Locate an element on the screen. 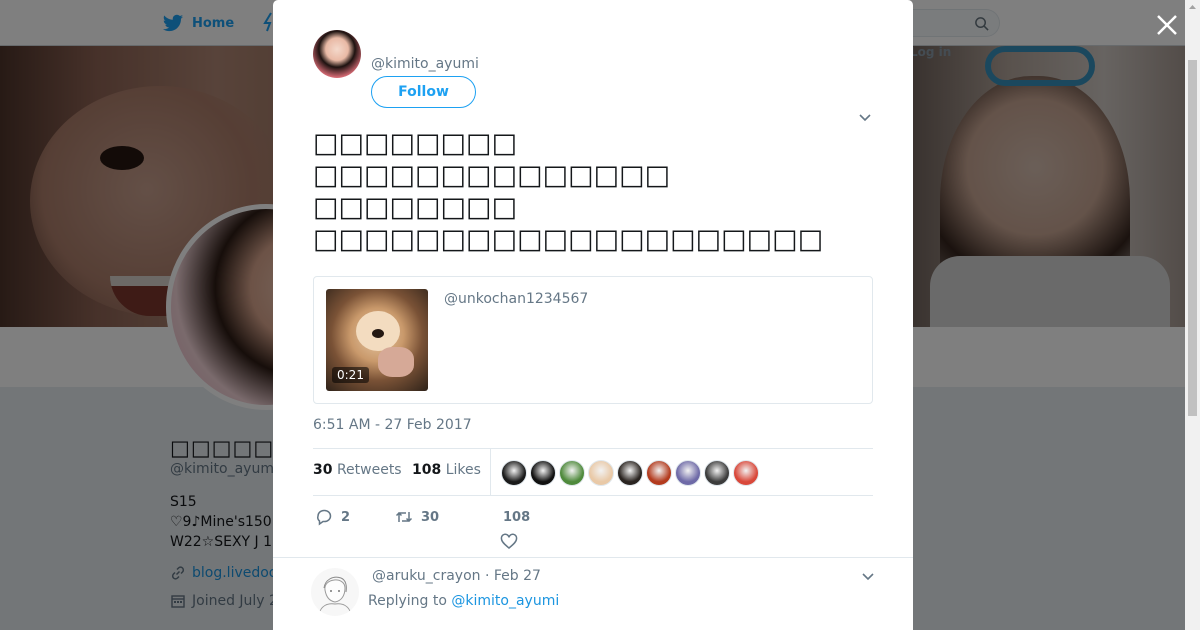  scrollbar is located at coordinates (1192, 315).